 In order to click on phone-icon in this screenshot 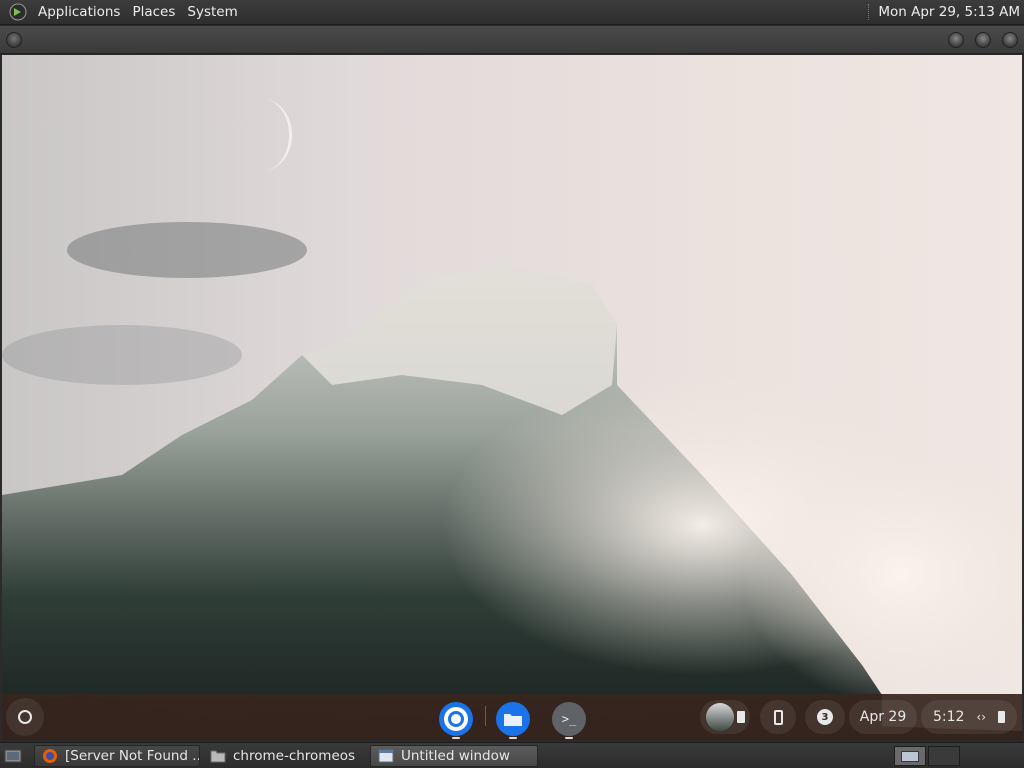, I will do `click(778, 717)`.